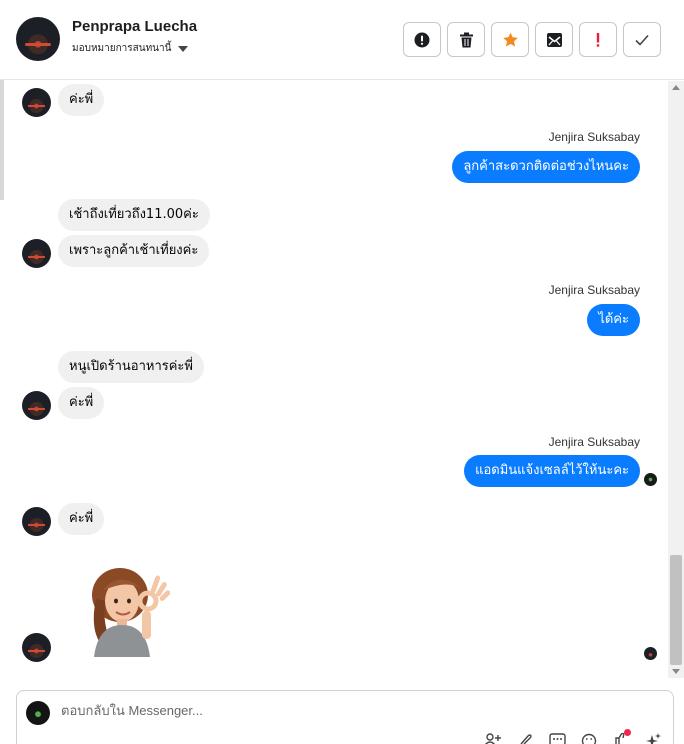 The width and height of the screenshot is (684, 744). I want to click on saved-replies-icon, so click(557, 738).